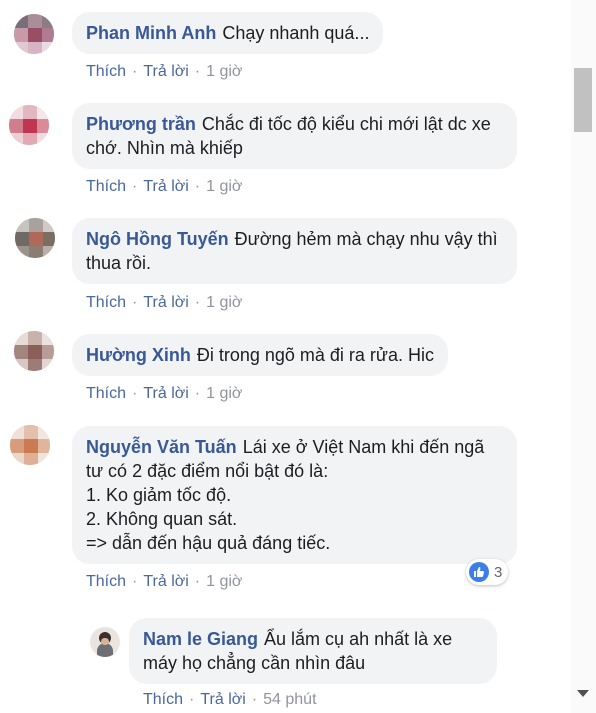  Describe the element at coordinates (159, 495) in the screenshot. I see `comment-text-line: 1. Ko giảm tốc độ.` at that location.